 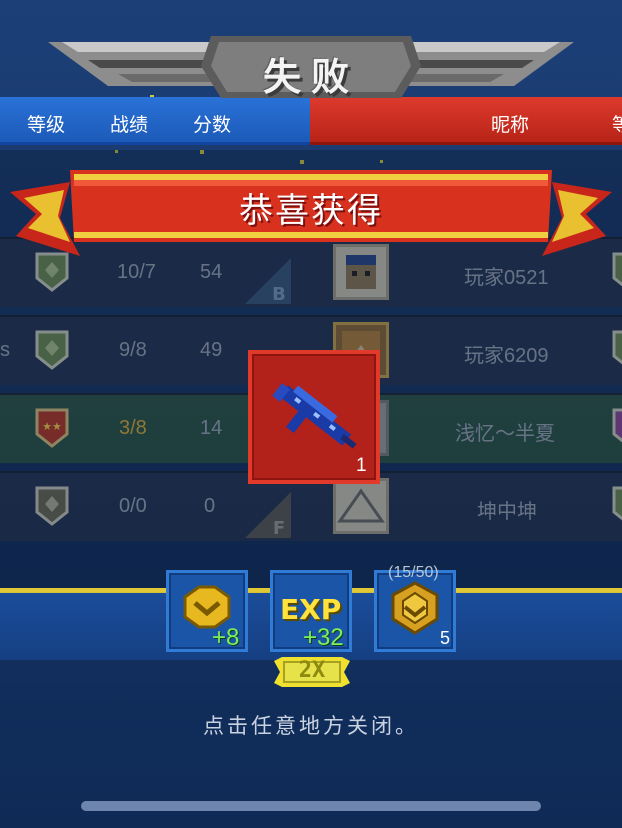 I want to click on coin-reward-value: +8, so click(x=226, y=637).